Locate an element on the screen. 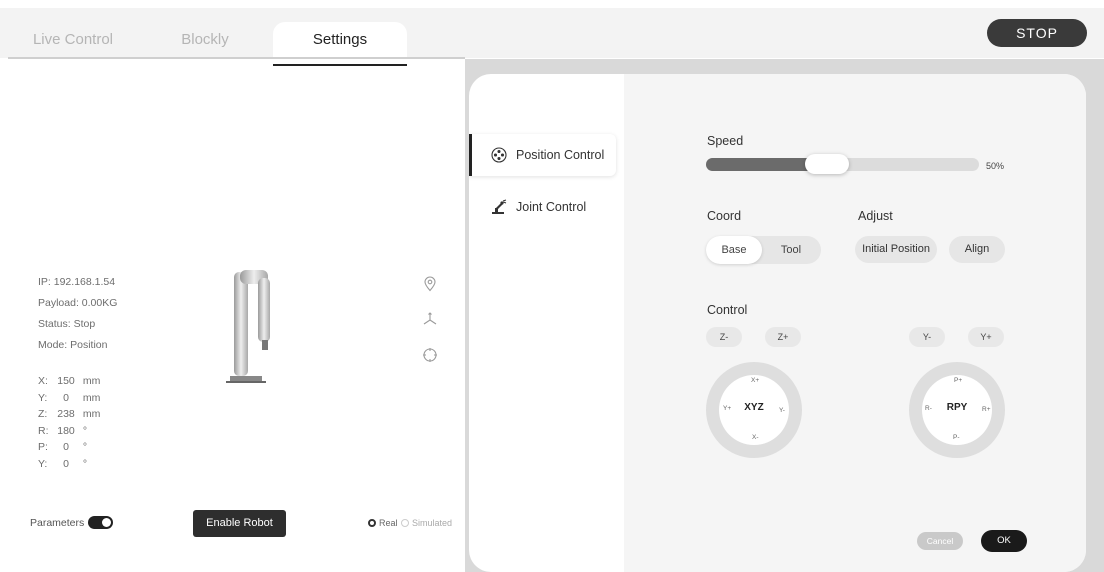  coord-row-r: R: 180 ° is located at coordinates (63, 430).